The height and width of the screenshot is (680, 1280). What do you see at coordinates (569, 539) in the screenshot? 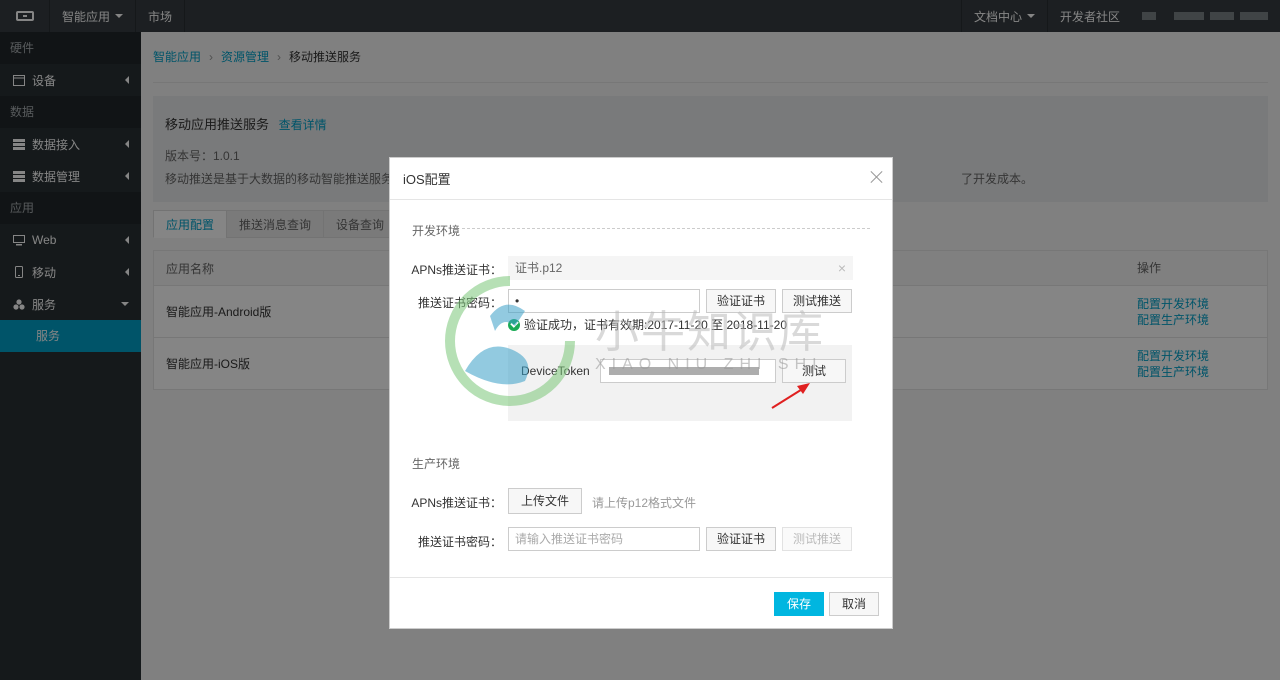
I see `password-placeholder: 请输入推送证书密码` at bounding box center [569, 539].